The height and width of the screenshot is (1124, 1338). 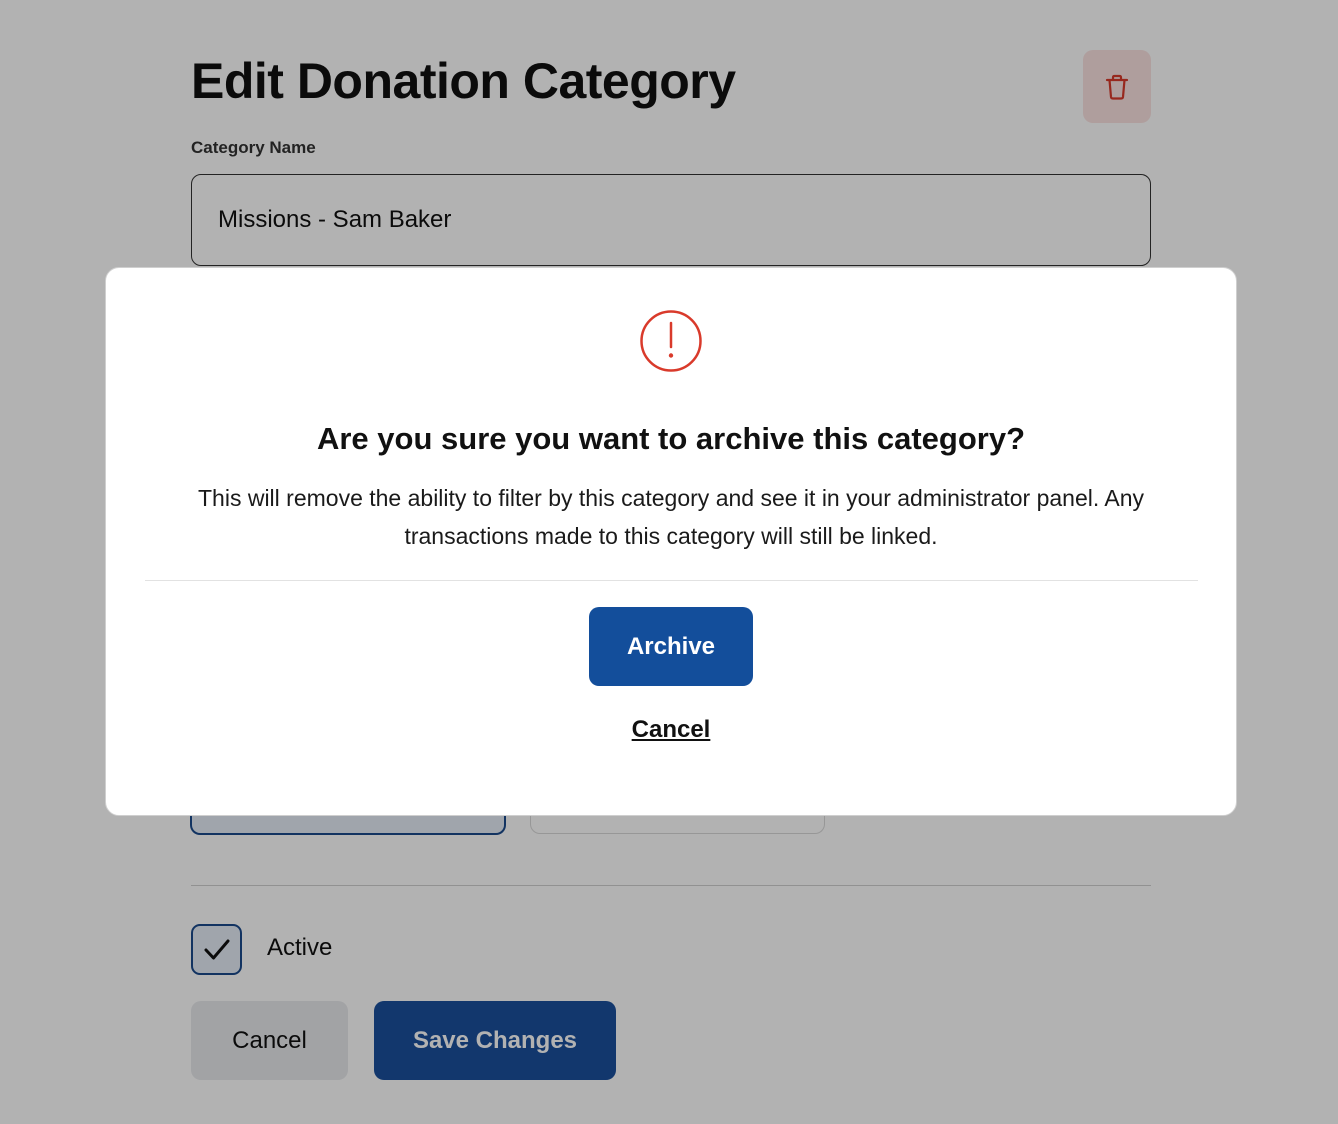 I want to click on modal-cancel-row: Cancel, so click(x=671, y=730).